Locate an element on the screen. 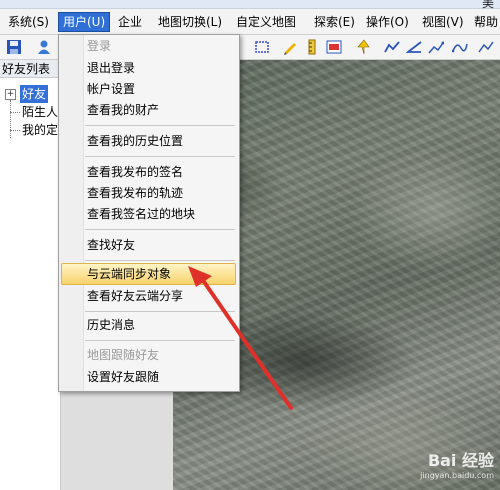 The image size is (500, 490). menu-item-signed-plots: 查看我签名过的地块 is located at coordinates (141, 214).